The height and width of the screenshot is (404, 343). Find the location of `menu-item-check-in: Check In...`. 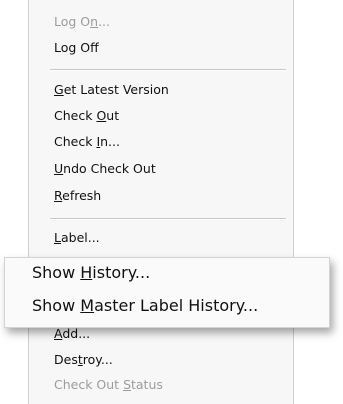

menu-item-check-in: Check In... is located at coordinates (87, 142).